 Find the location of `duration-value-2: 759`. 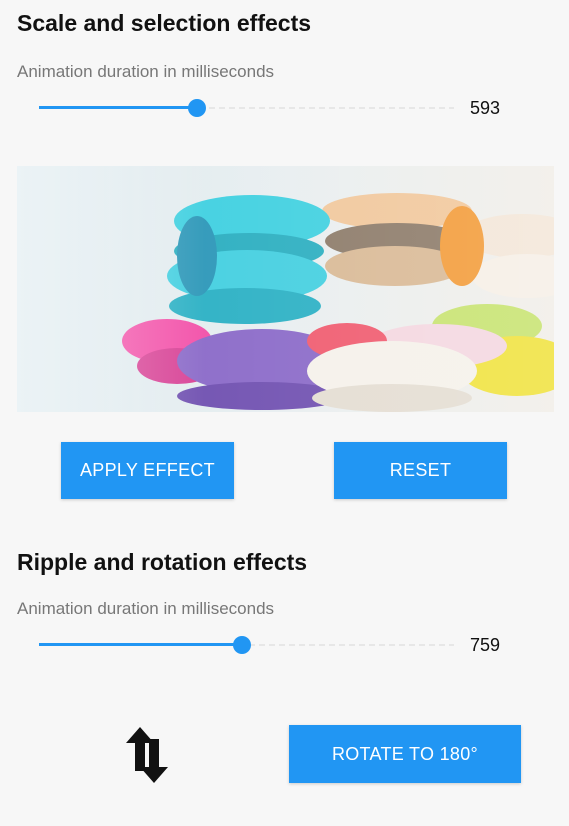

duration-value-2: 759 is located at coordinates (485, 645).